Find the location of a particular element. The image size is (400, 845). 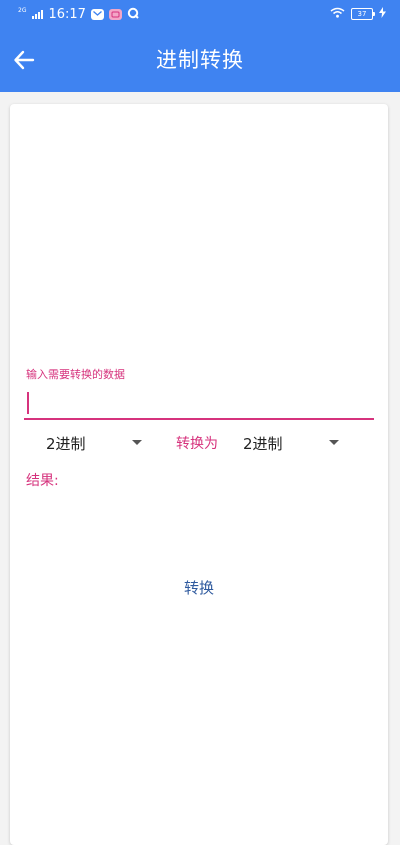

status-left: 2G 16:17 is located at coordinates (69, 14).